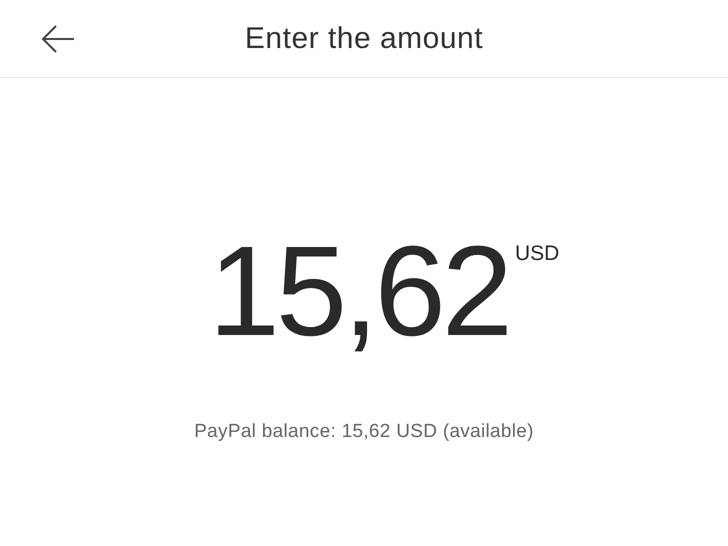 The width and height of the screenshot is (728, 546). What do you see at coordinates (364, 39) in the screenshot?
I see `page-title: Enter the amount` at bounding box center [364, 39].